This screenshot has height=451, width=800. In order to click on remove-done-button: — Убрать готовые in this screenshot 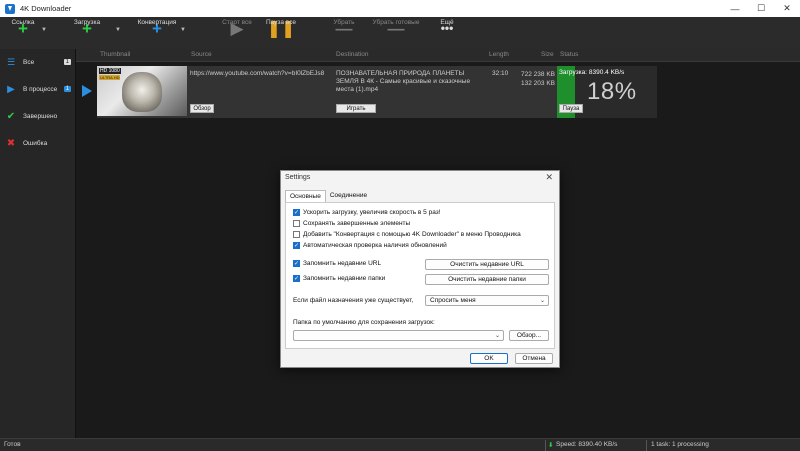, I will do `click(396, 28)`.